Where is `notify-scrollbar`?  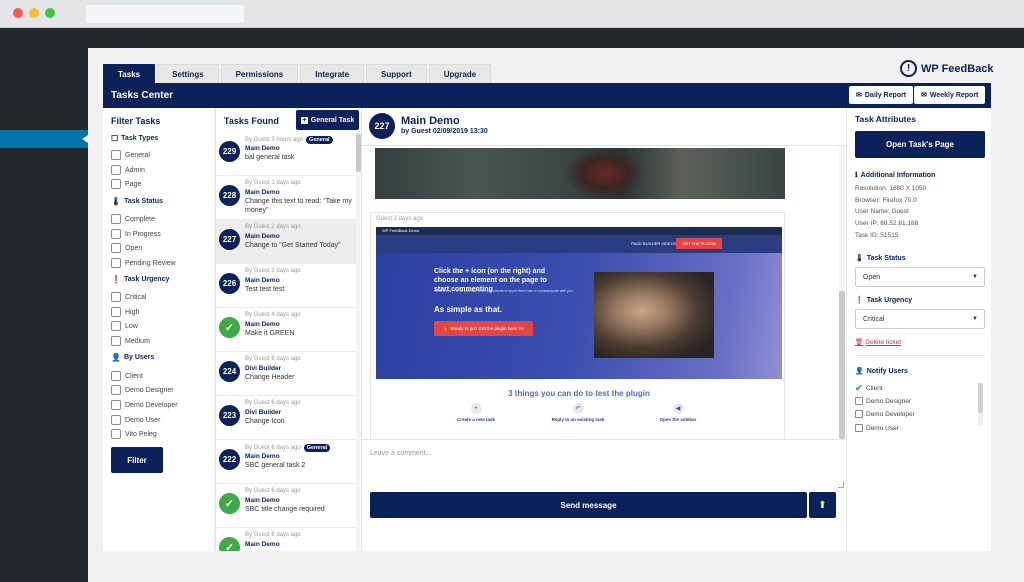 notify-scrollbar is located at coordinates (980, 404).